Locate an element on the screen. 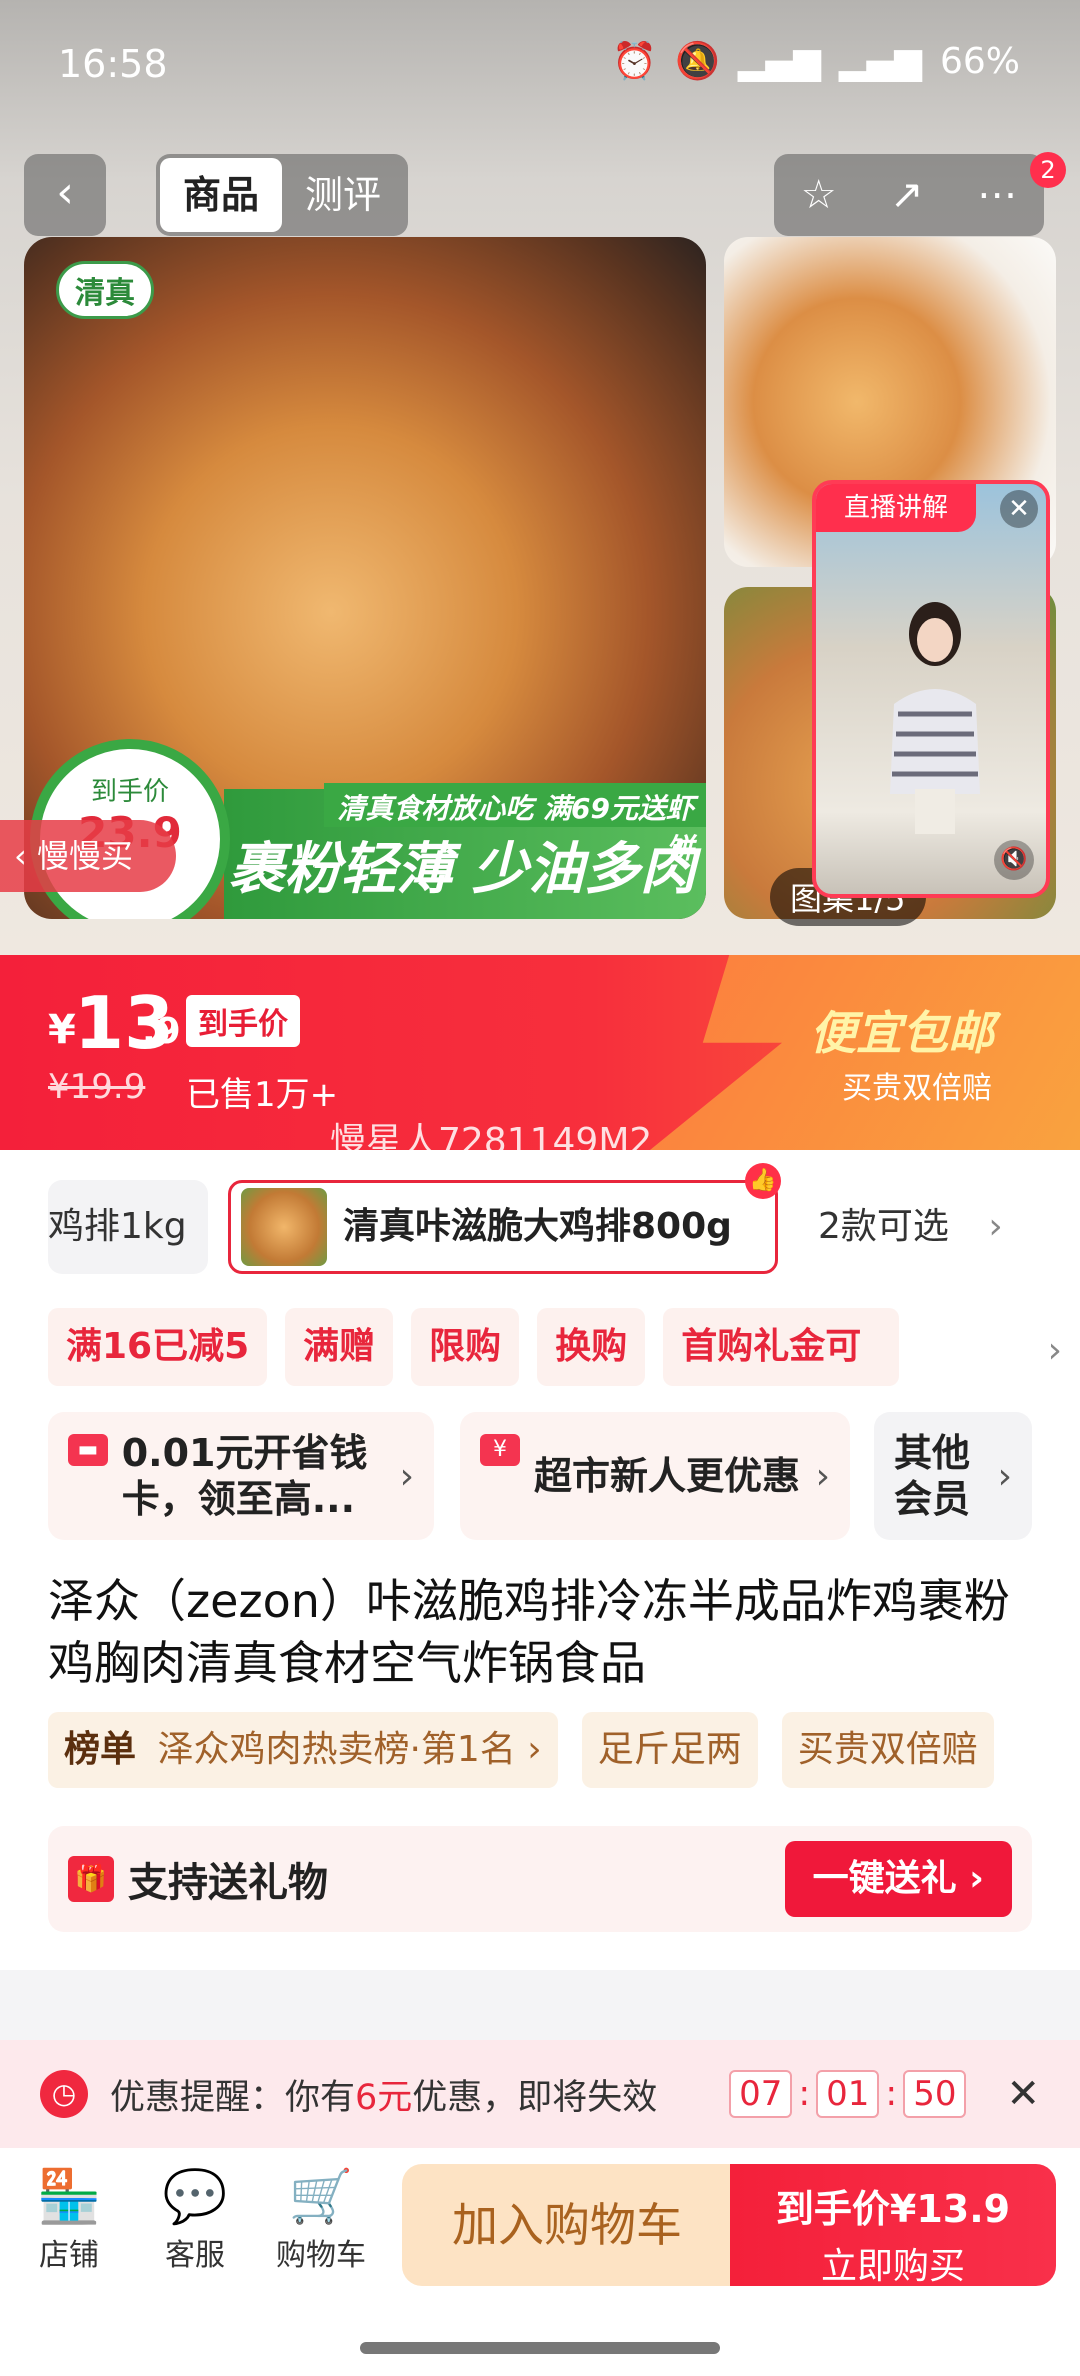 This screenshot has width=1080, height=2376. gift-icon: 🎁 is located at coordinates (91, 1879).